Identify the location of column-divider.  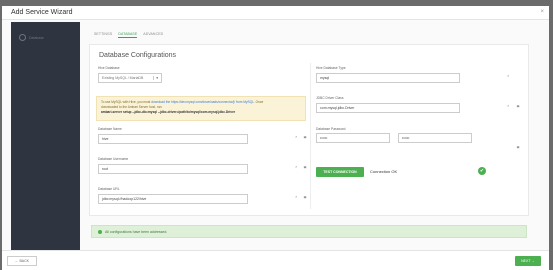
(310, 136).